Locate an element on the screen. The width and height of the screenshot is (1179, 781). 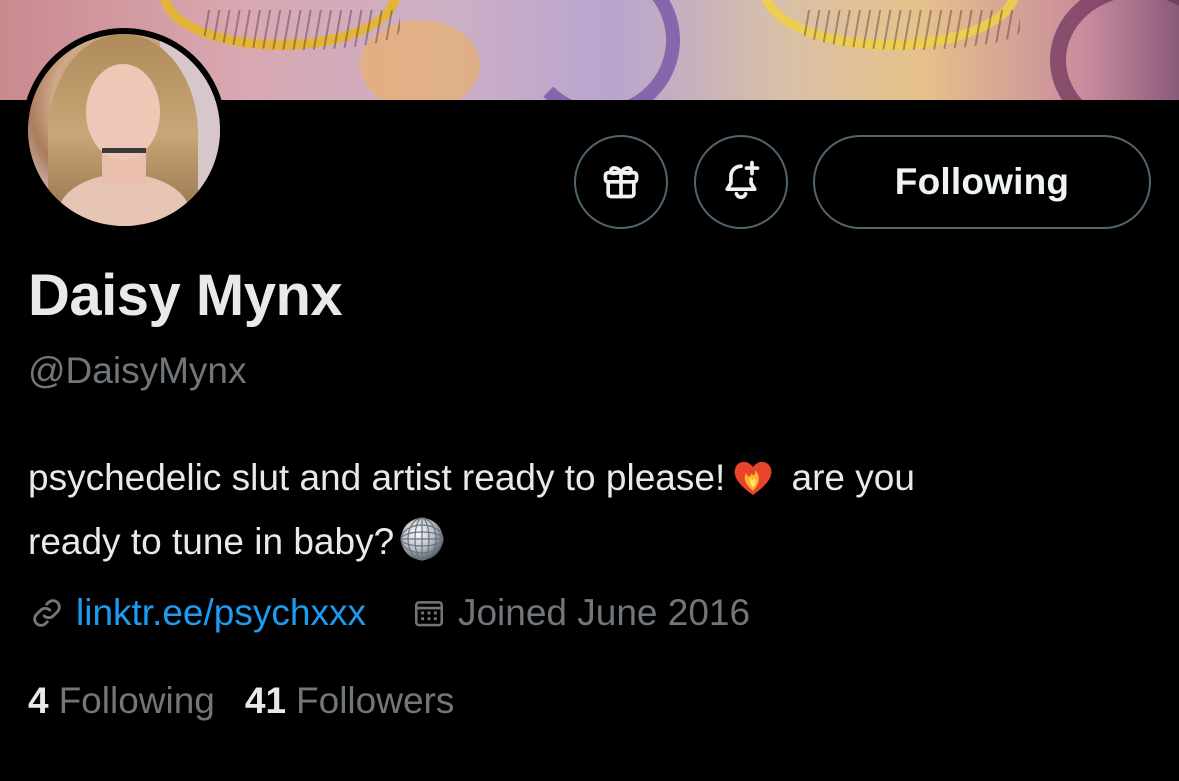
display-name: Daisy Mynx is located at coordinates (185, 295).